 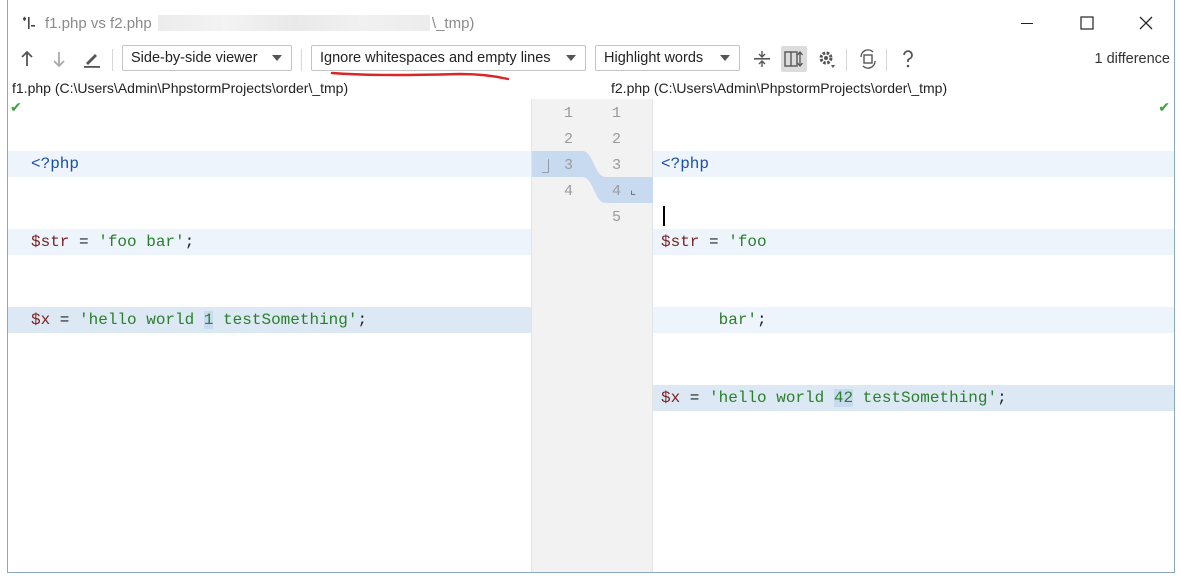 I want to click on sync-scroll-icon, so click(x=793, y=59).